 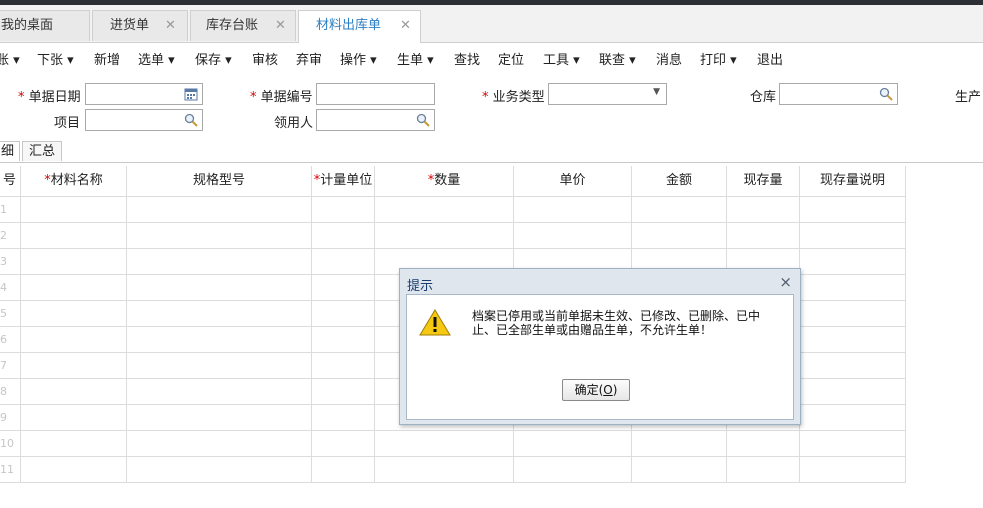 What do you see at coordinates (596, 390) in the screenshot?
I see `ok-button: 确定(O)` at bounding box center [596, 390].